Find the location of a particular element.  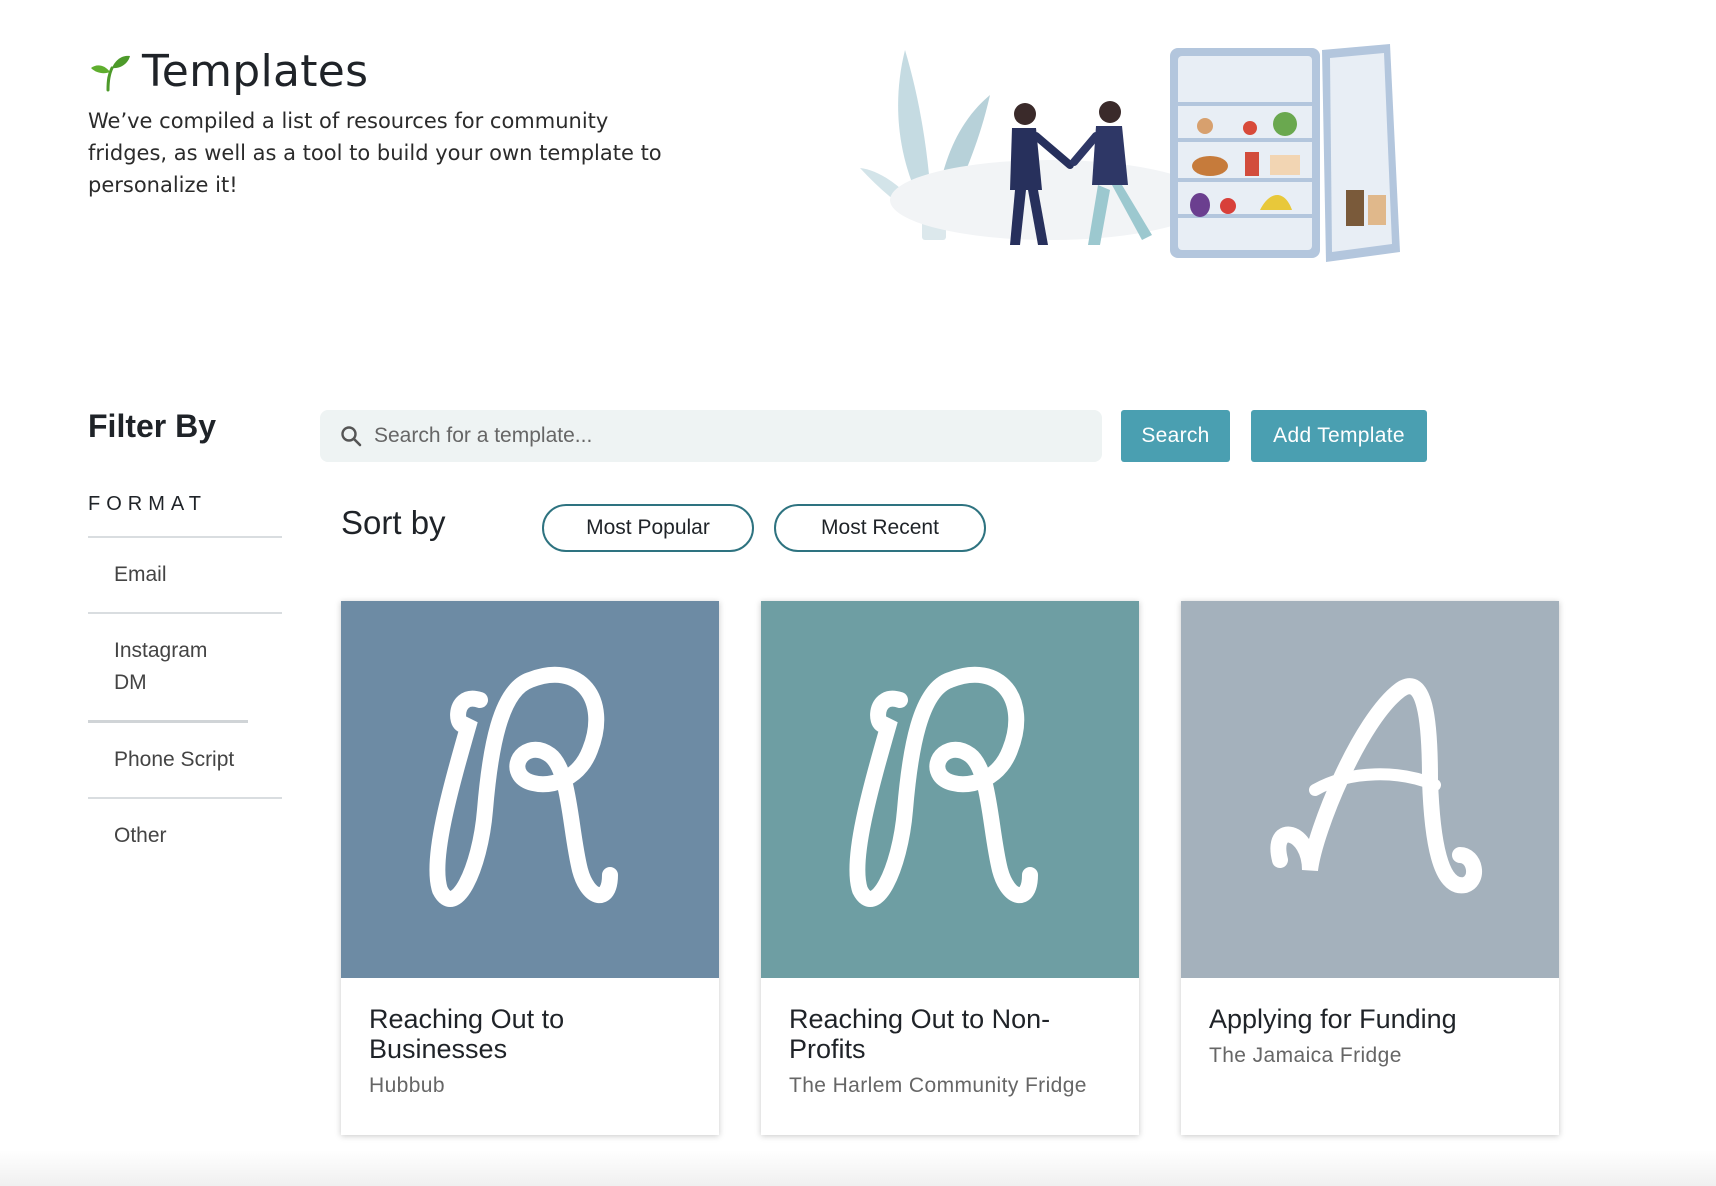

card-organization: The Harlem Community Fridge is located at coordinates (938, 1085).